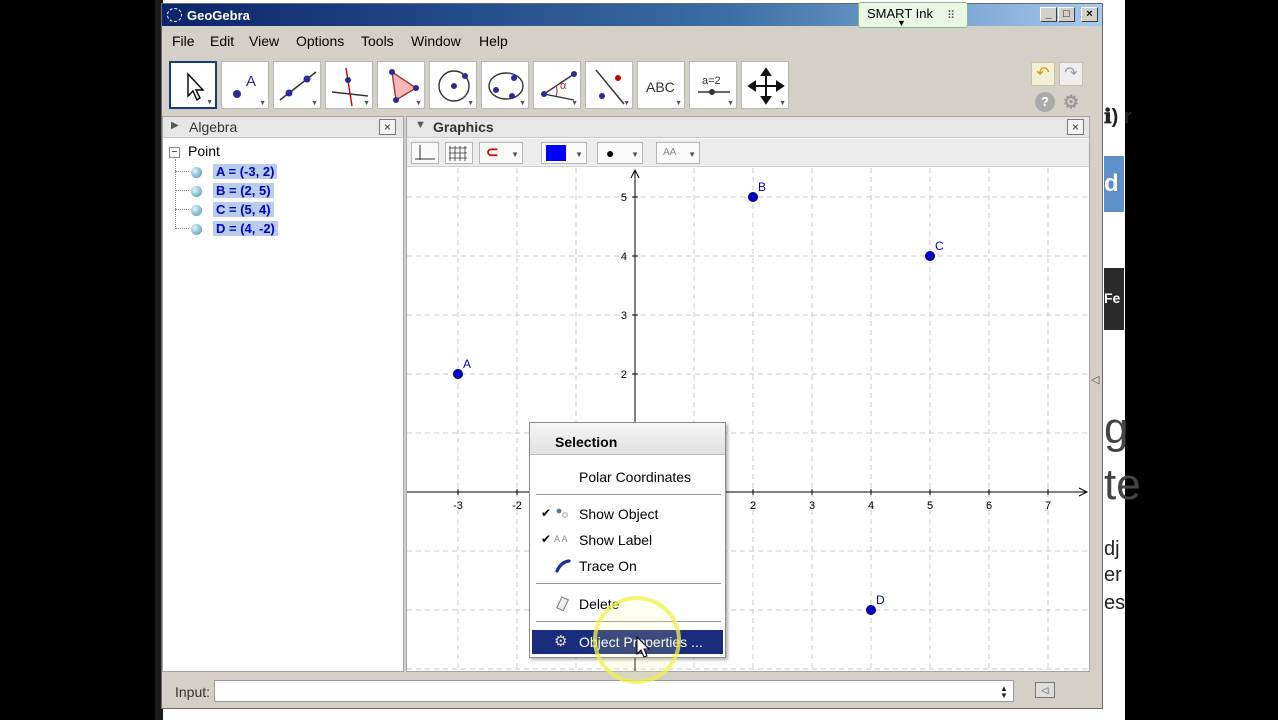  I want to click on menu-item-polar-coordinates: Polar Coordinates, so click(627, 477).